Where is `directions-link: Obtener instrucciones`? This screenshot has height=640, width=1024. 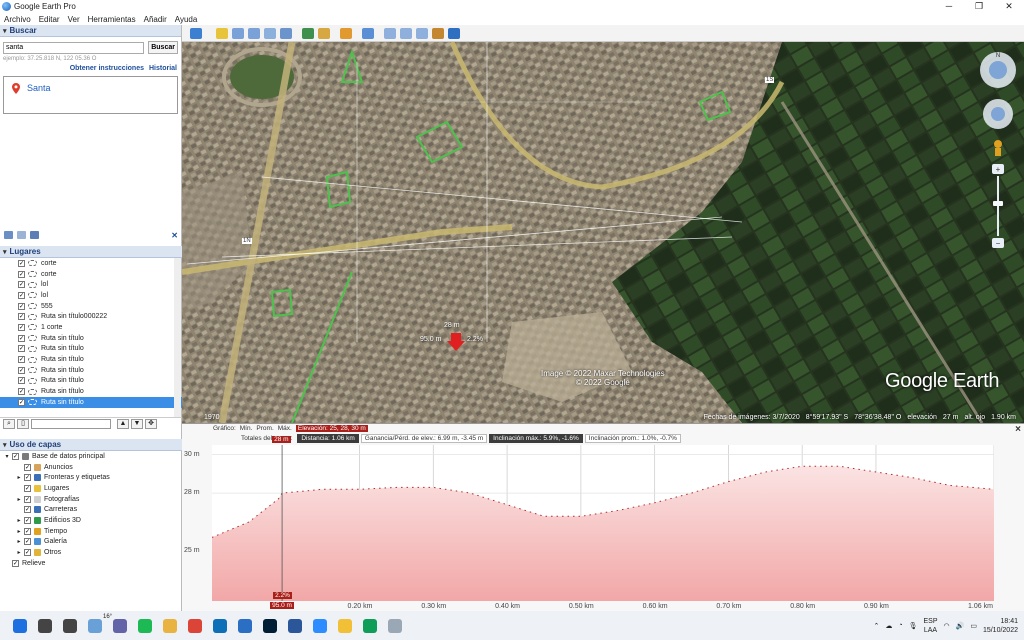
directions-link: Obtener instrucciones is located at coordinates (107, 68).